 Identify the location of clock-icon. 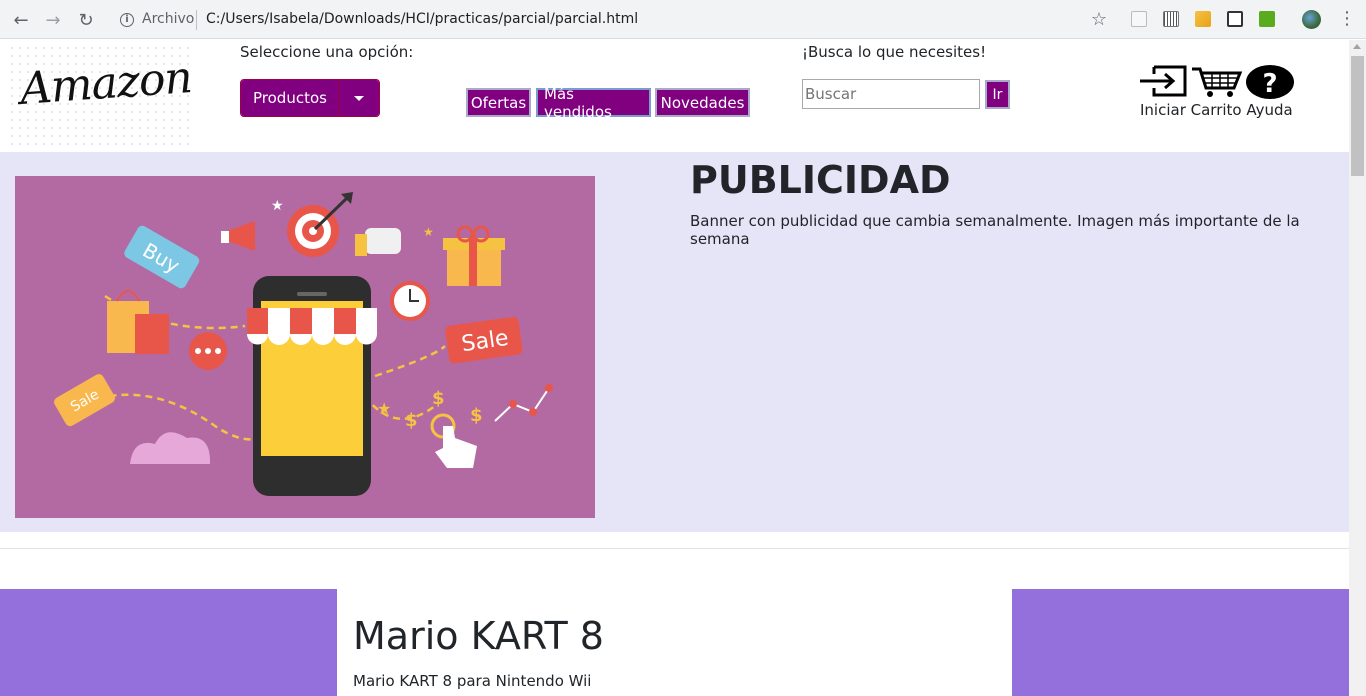
(410, 301).